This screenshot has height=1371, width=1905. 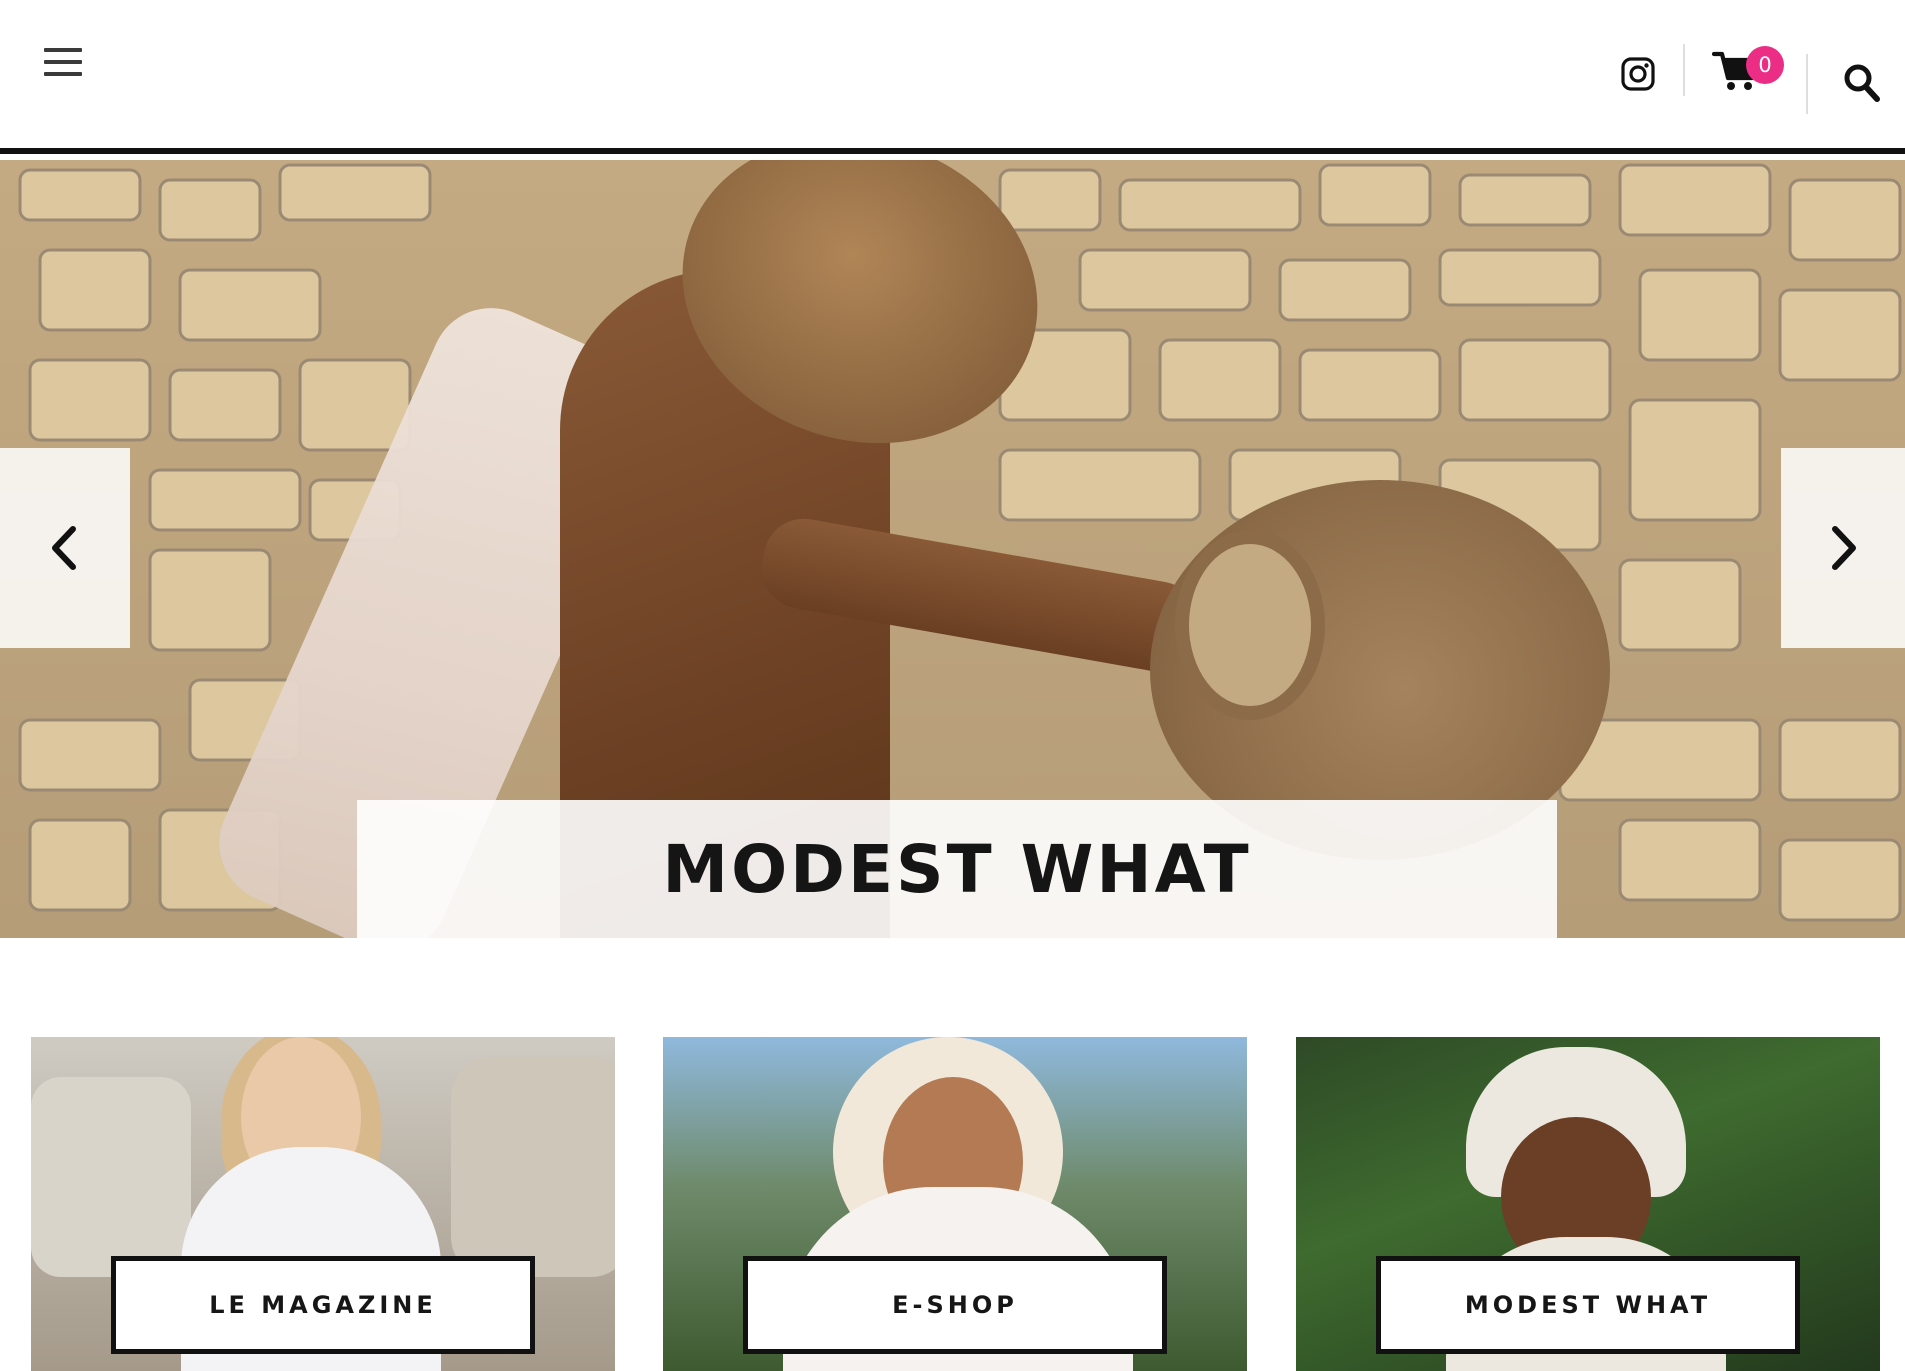 I want to click on slider-next-button, so click(x=1843, y=548).